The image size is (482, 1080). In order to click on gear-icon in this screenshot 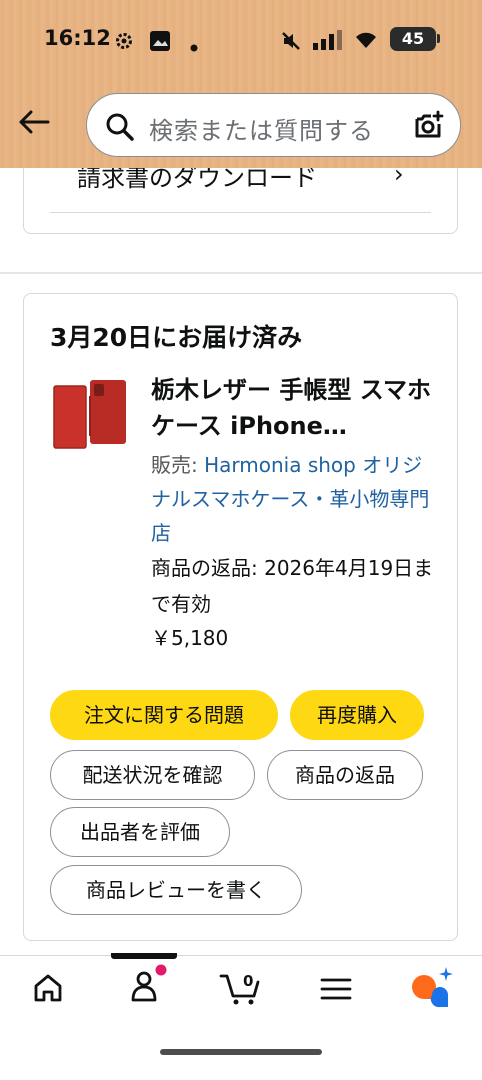, I will do `click(124, 43)`.